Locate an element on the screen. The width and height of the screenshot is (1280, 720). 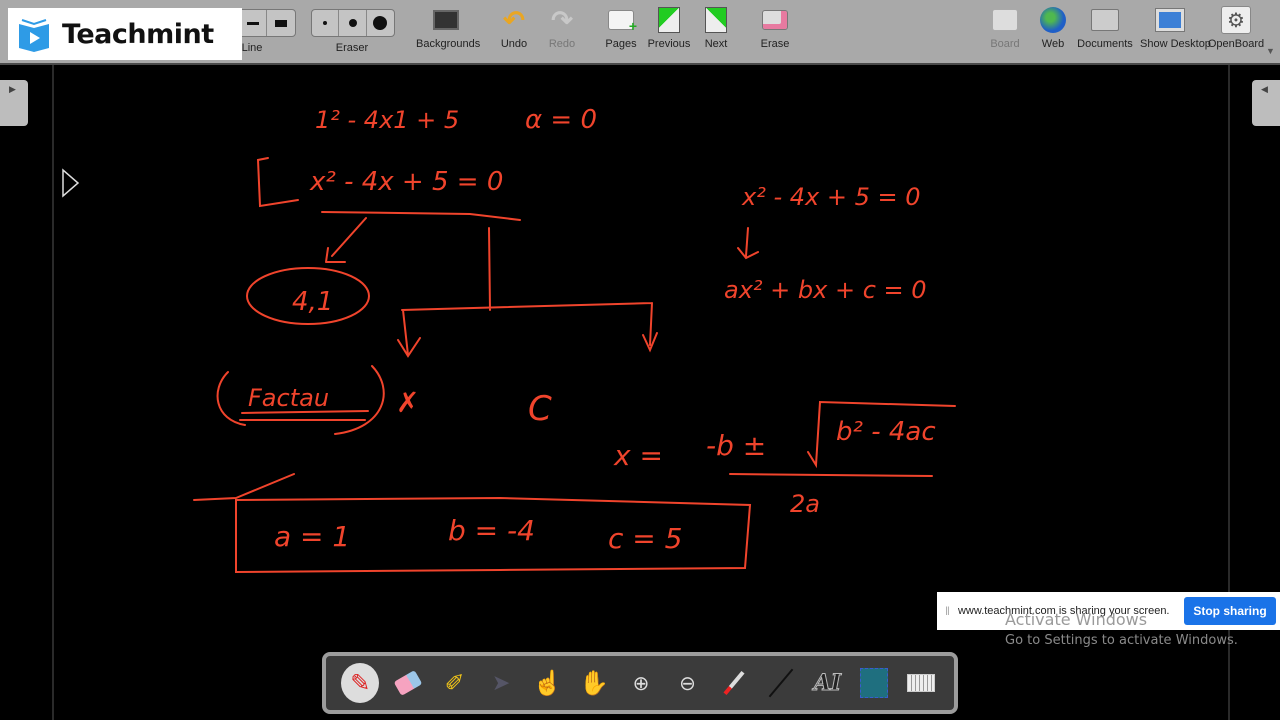
capture-icon is located at coordinates (874, 683).